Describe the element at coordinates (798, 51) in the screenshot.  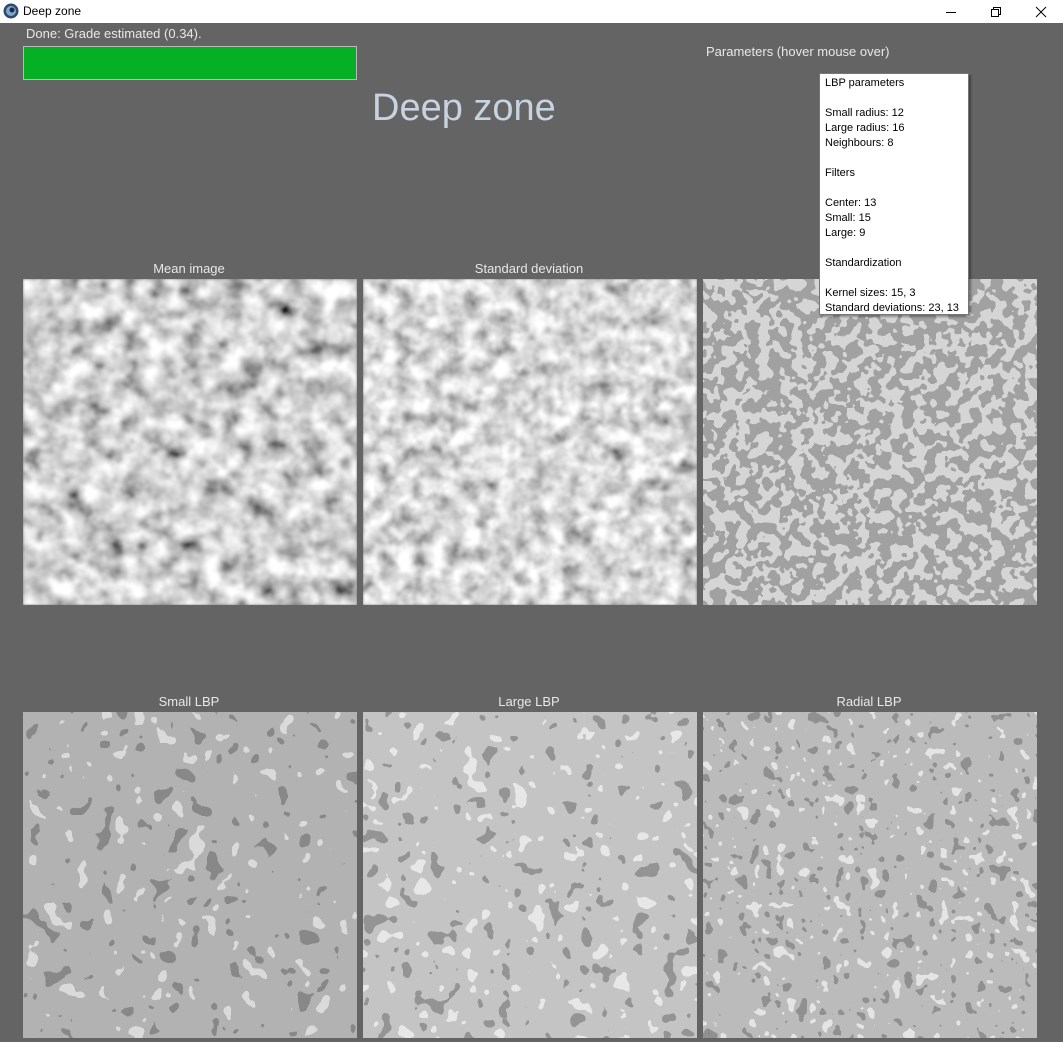
I see `parameters-hover-label: Parameters (hover mouse over)` at that location.